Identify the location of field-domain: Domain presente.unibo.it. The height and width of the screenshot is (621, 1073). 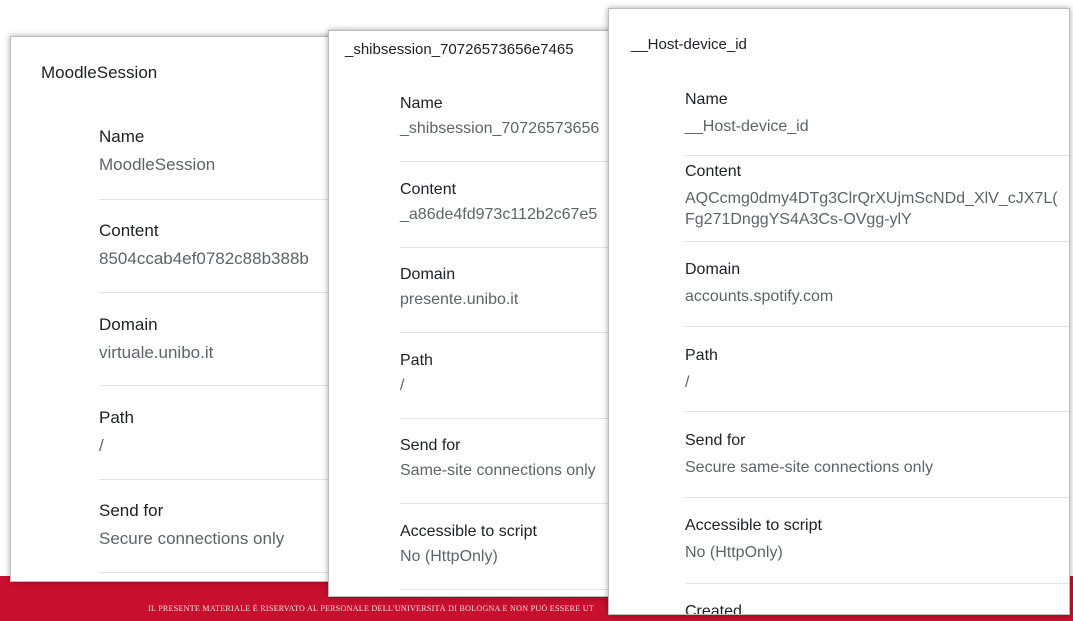
(459, 287).